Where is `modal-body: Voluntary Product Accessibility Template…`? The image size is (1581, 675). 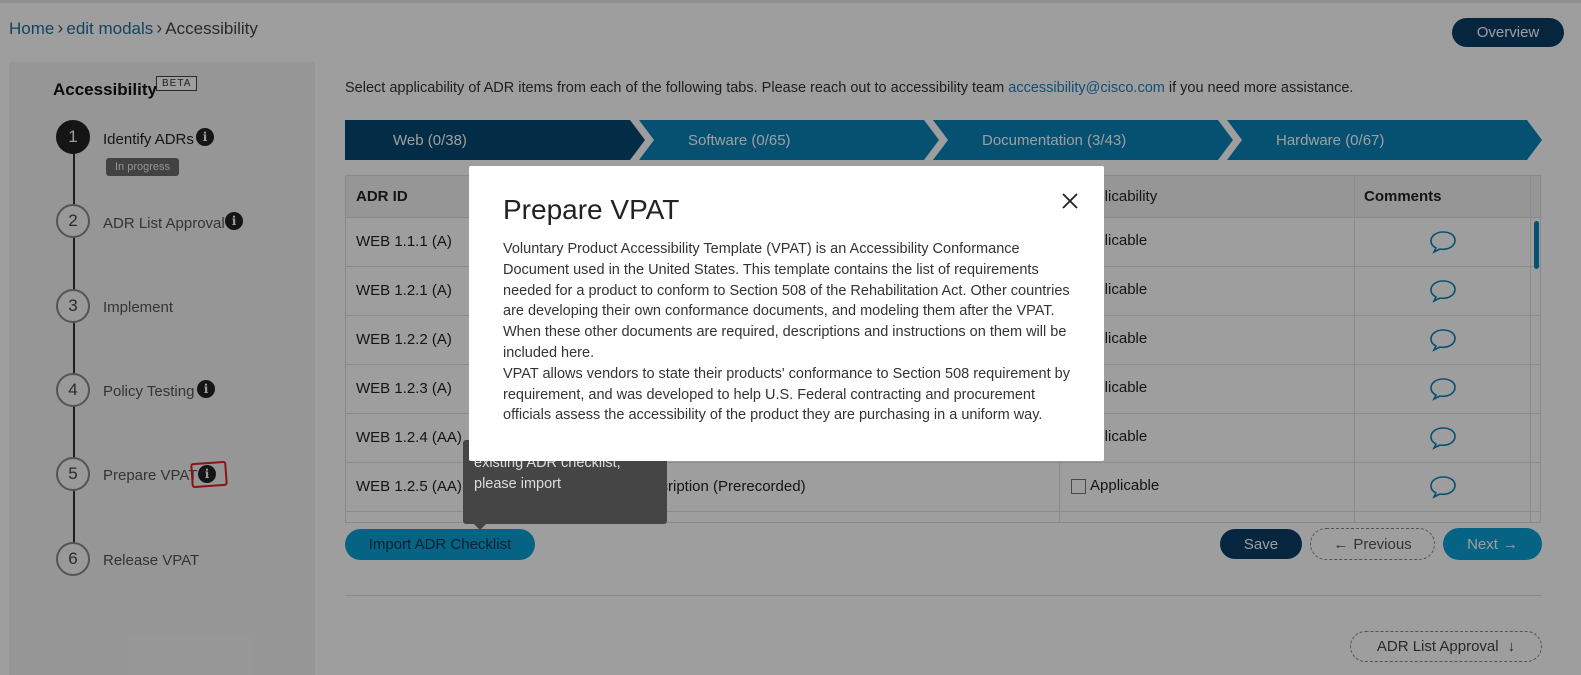 modal-body: Voluntary Product Accessibility Template… is located at coordinates (788, 332).